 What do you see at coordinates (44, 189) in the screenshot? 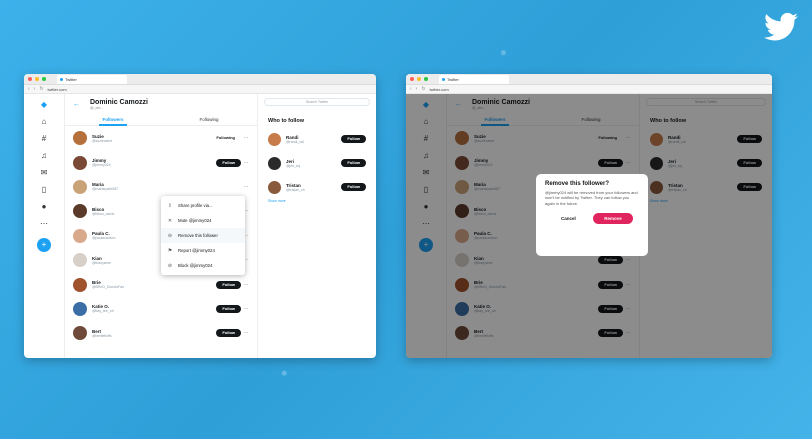
I see `bookmarks-icon: ▯` at bounding box center [44, 189].